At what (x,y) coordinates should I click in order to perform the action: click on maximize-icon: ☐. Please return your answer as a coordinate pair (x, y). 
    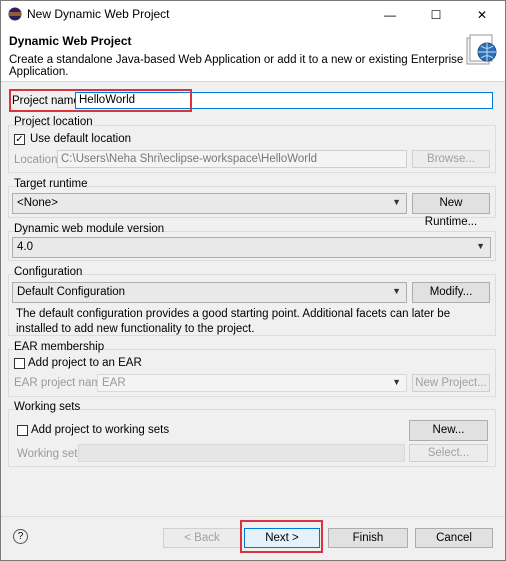
    Looking at the image, I should click on (436, 14).